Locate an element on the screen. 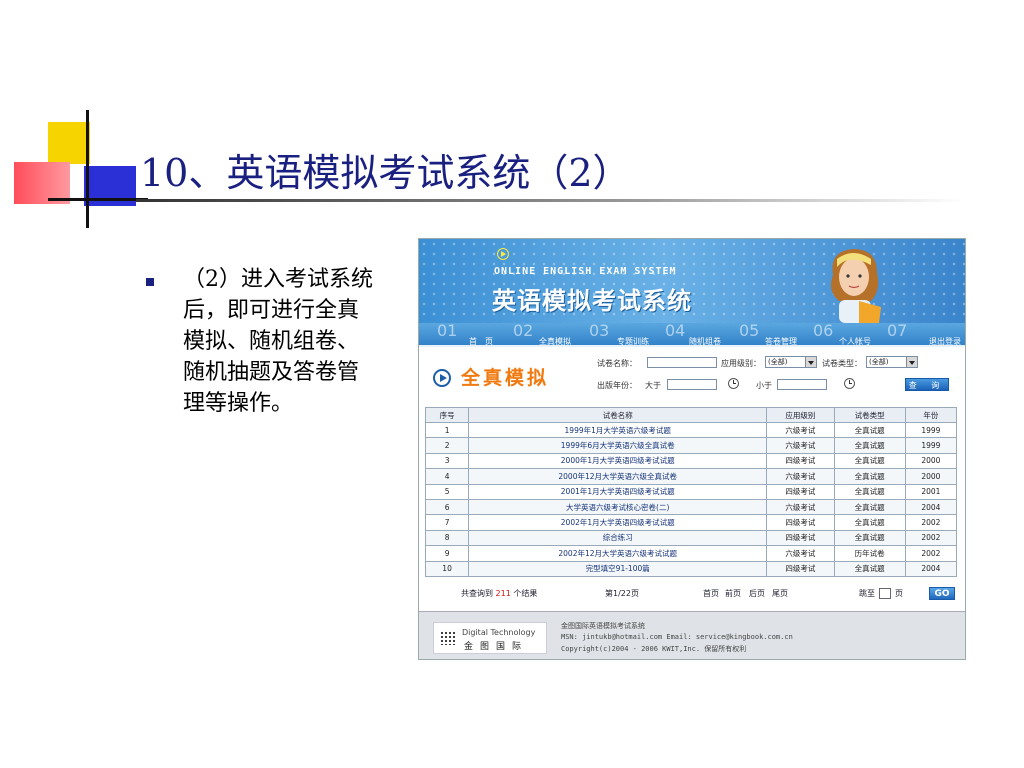 The width and height of the screenshot is (1024, 768). nav-number: 06 is located at coordinates (823, 330).